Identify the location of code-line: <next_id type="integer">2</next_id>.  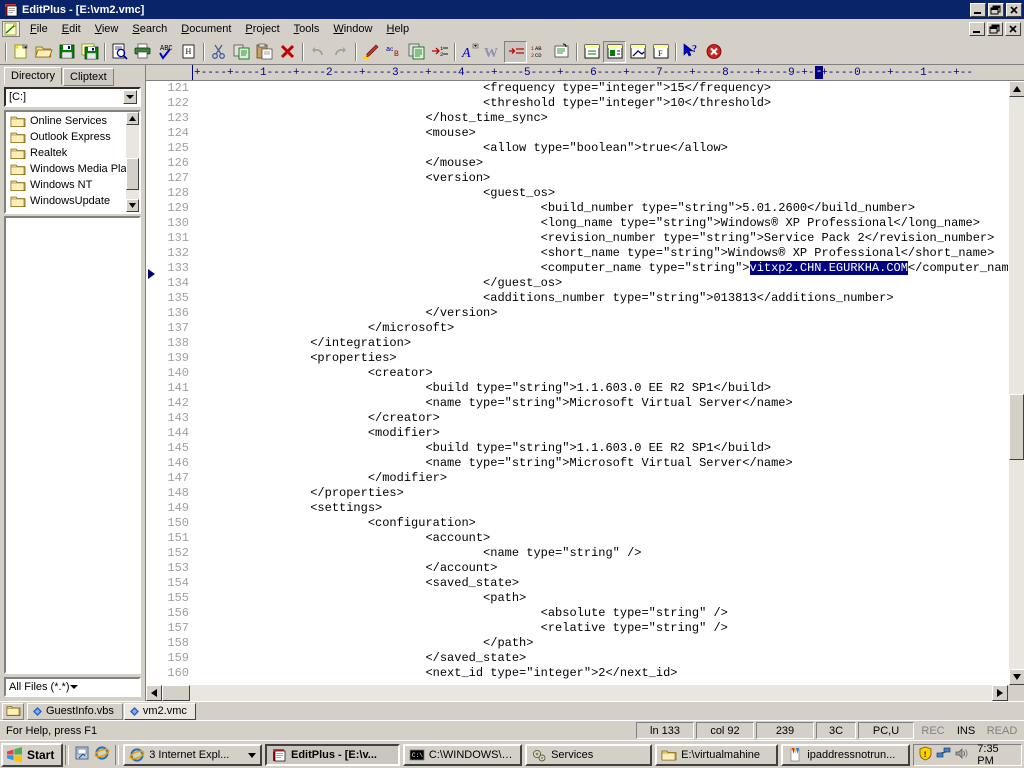
(601, 673).